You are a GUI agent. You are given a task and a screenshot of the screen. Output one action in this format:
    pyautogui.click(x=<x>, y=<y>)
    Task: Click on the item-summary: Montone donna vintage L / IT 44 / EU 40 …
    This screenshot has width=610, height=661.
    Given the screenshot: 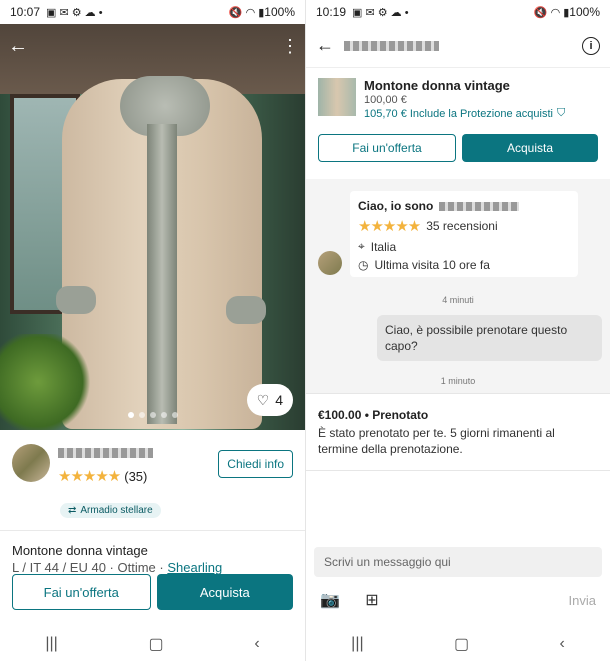 What is the action you would take?
    pyautogui.click(x=152, y=553)
    